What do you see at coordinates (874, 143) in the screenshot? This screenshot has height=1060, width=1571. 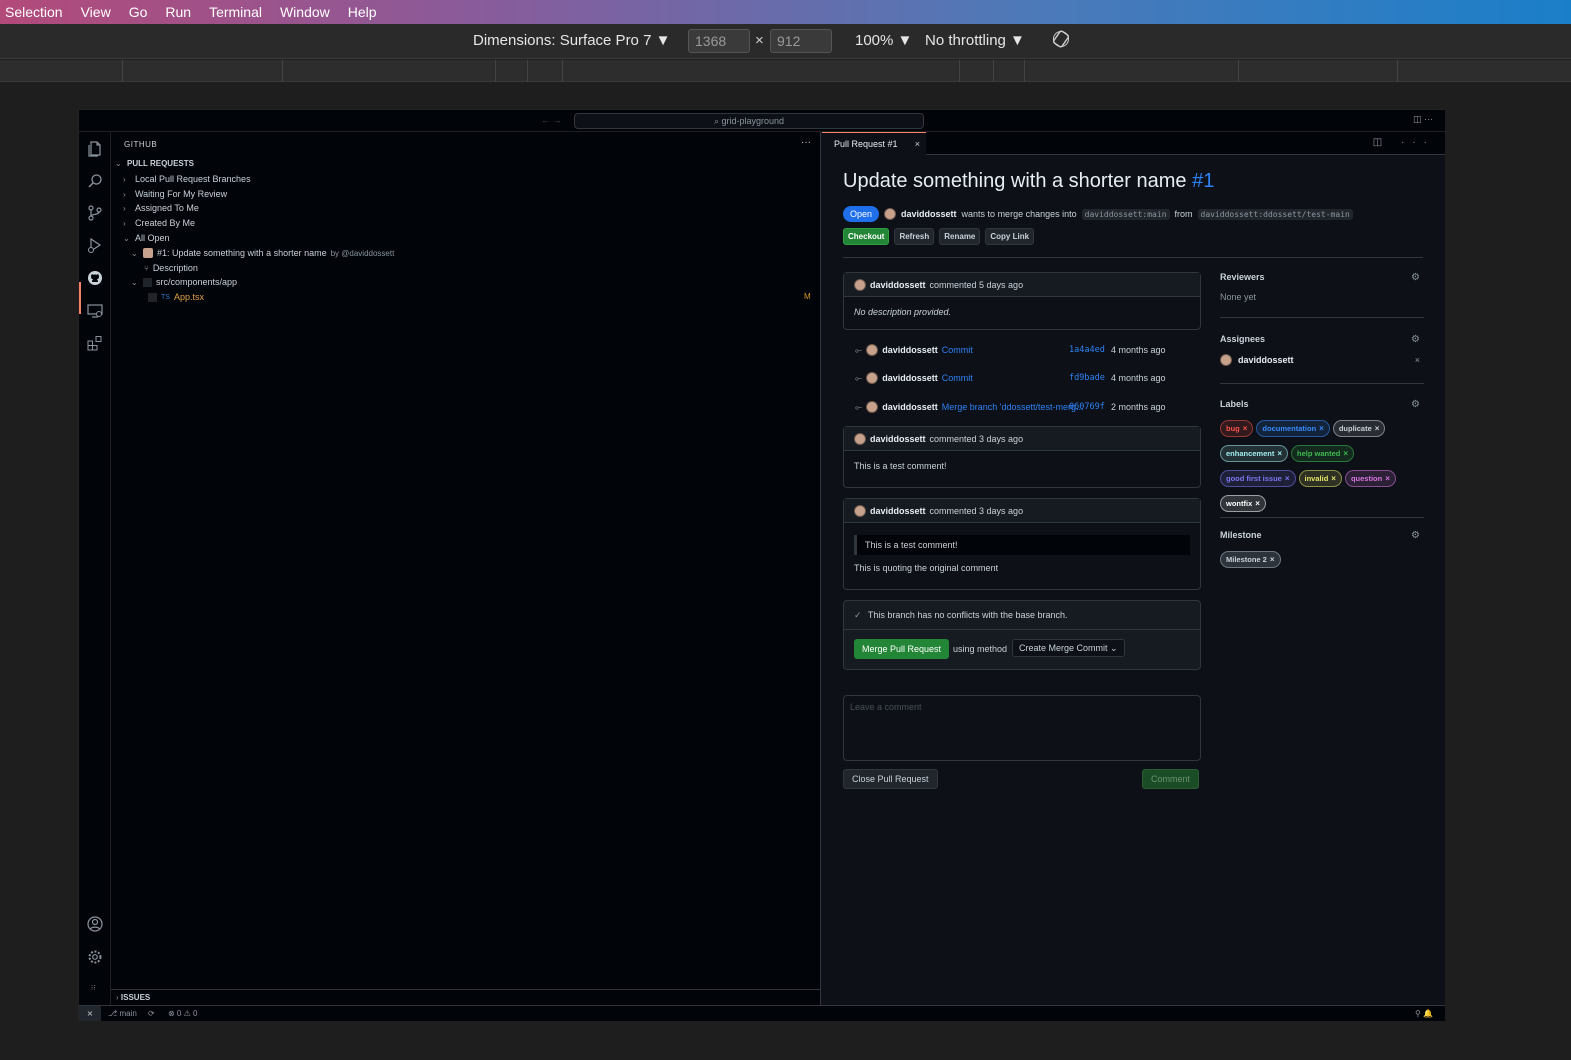 I see `tab-pull-request: Pull Request #1 ×` at bounding box center [874, 143].